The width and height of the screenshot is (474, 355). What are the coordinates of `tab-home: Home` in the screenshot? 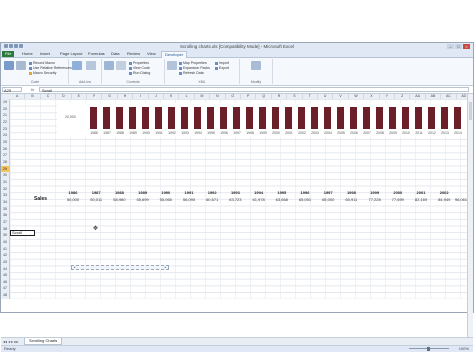 It's located at (27, 54).